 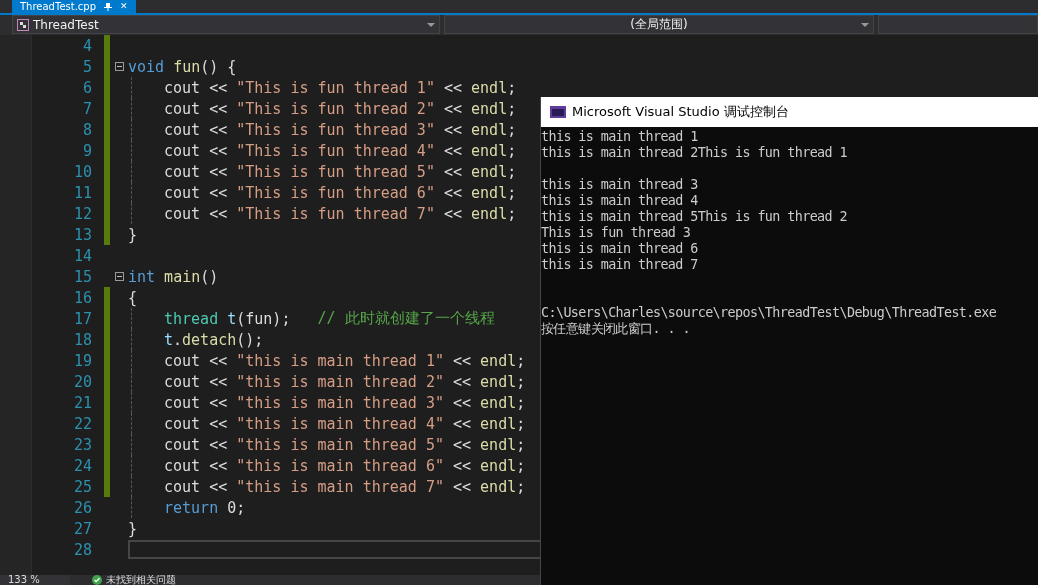 I want to click on line-number: 13, so click(x=82, y=234).